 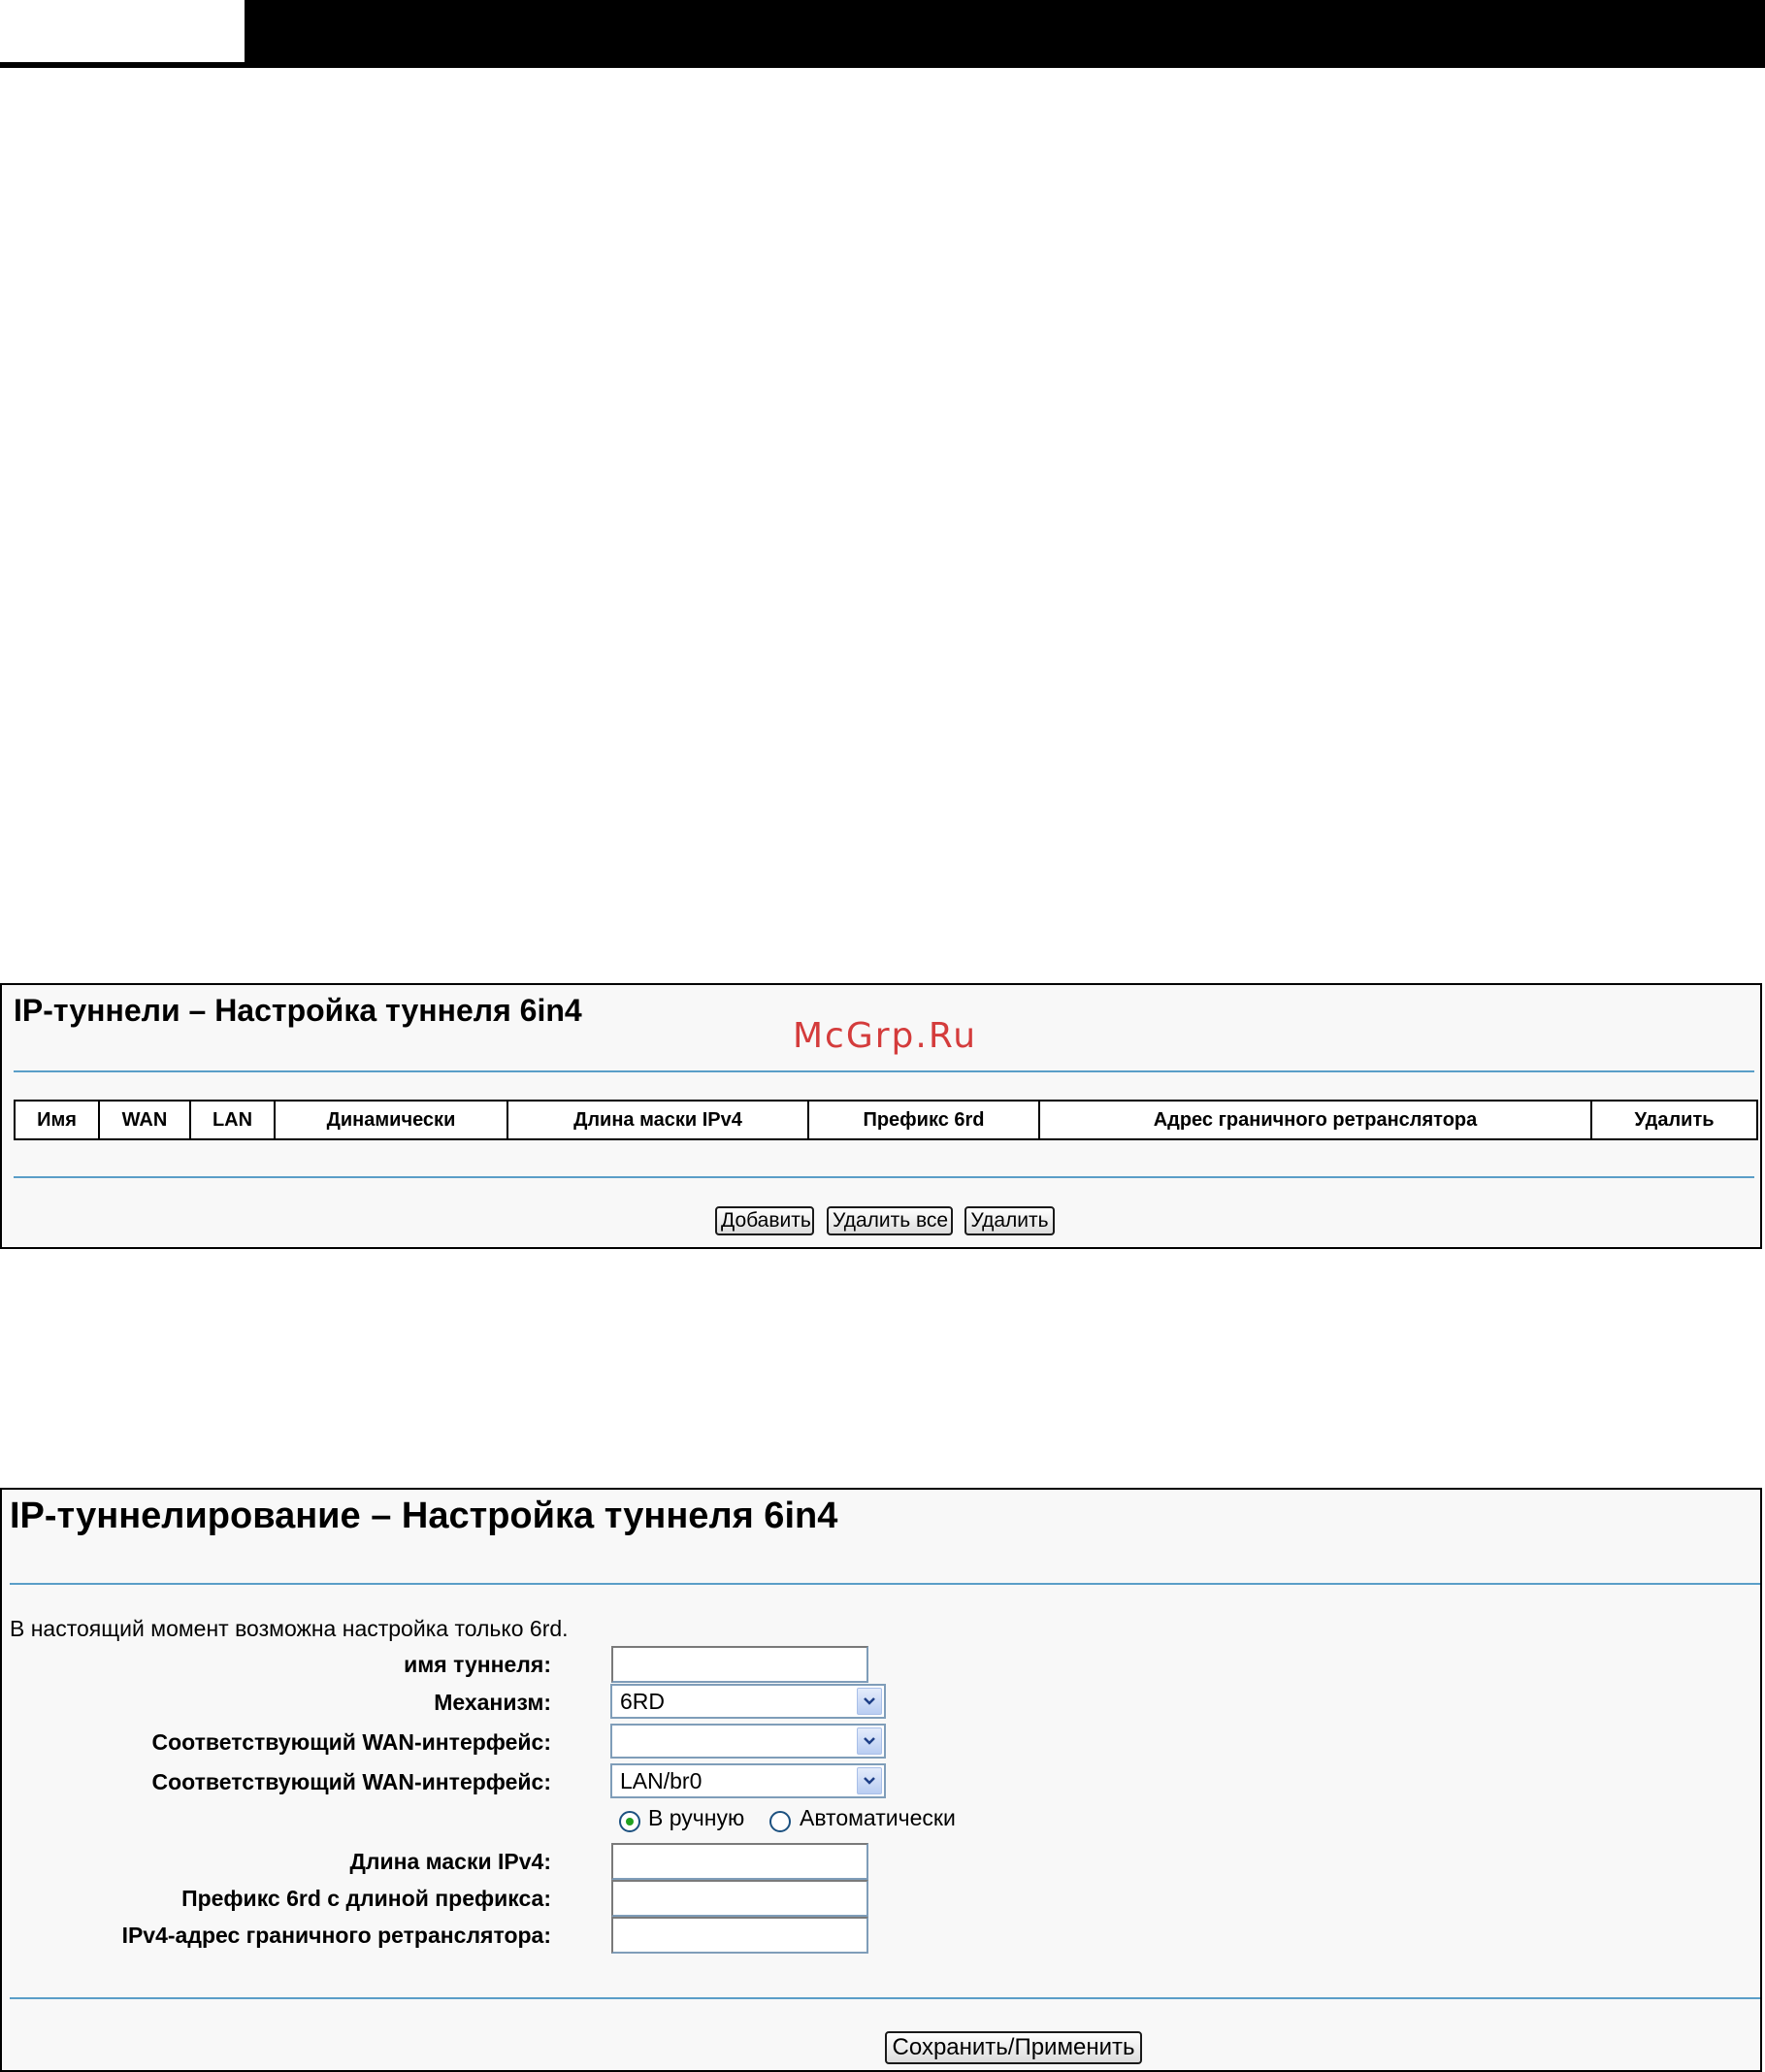 What do you see at coordinates (643, 1702) in the screenshot?
I see `mechanism-value: 6RD` at bounding box center [643, 1702].